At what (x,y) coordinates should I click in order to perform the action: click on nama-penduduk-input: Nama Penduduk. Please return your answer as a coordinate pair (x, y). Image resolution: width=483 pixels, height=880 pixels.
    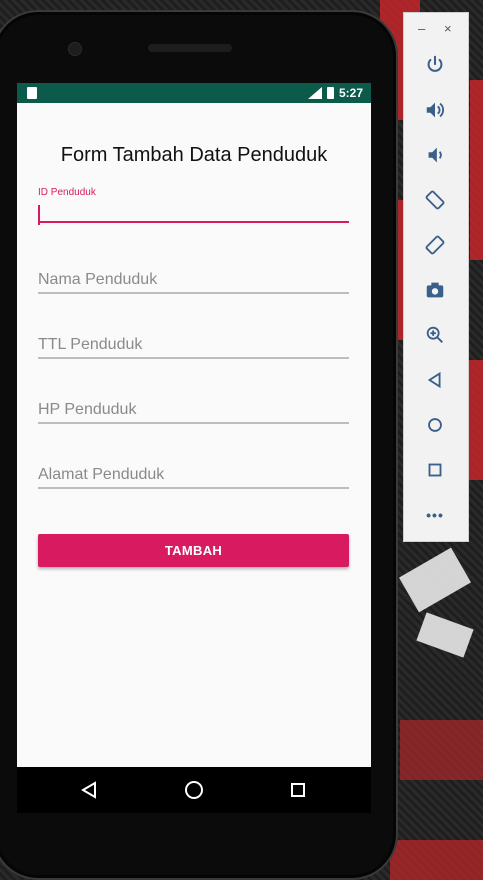
    Looking at the image, I should click on (193, 280).